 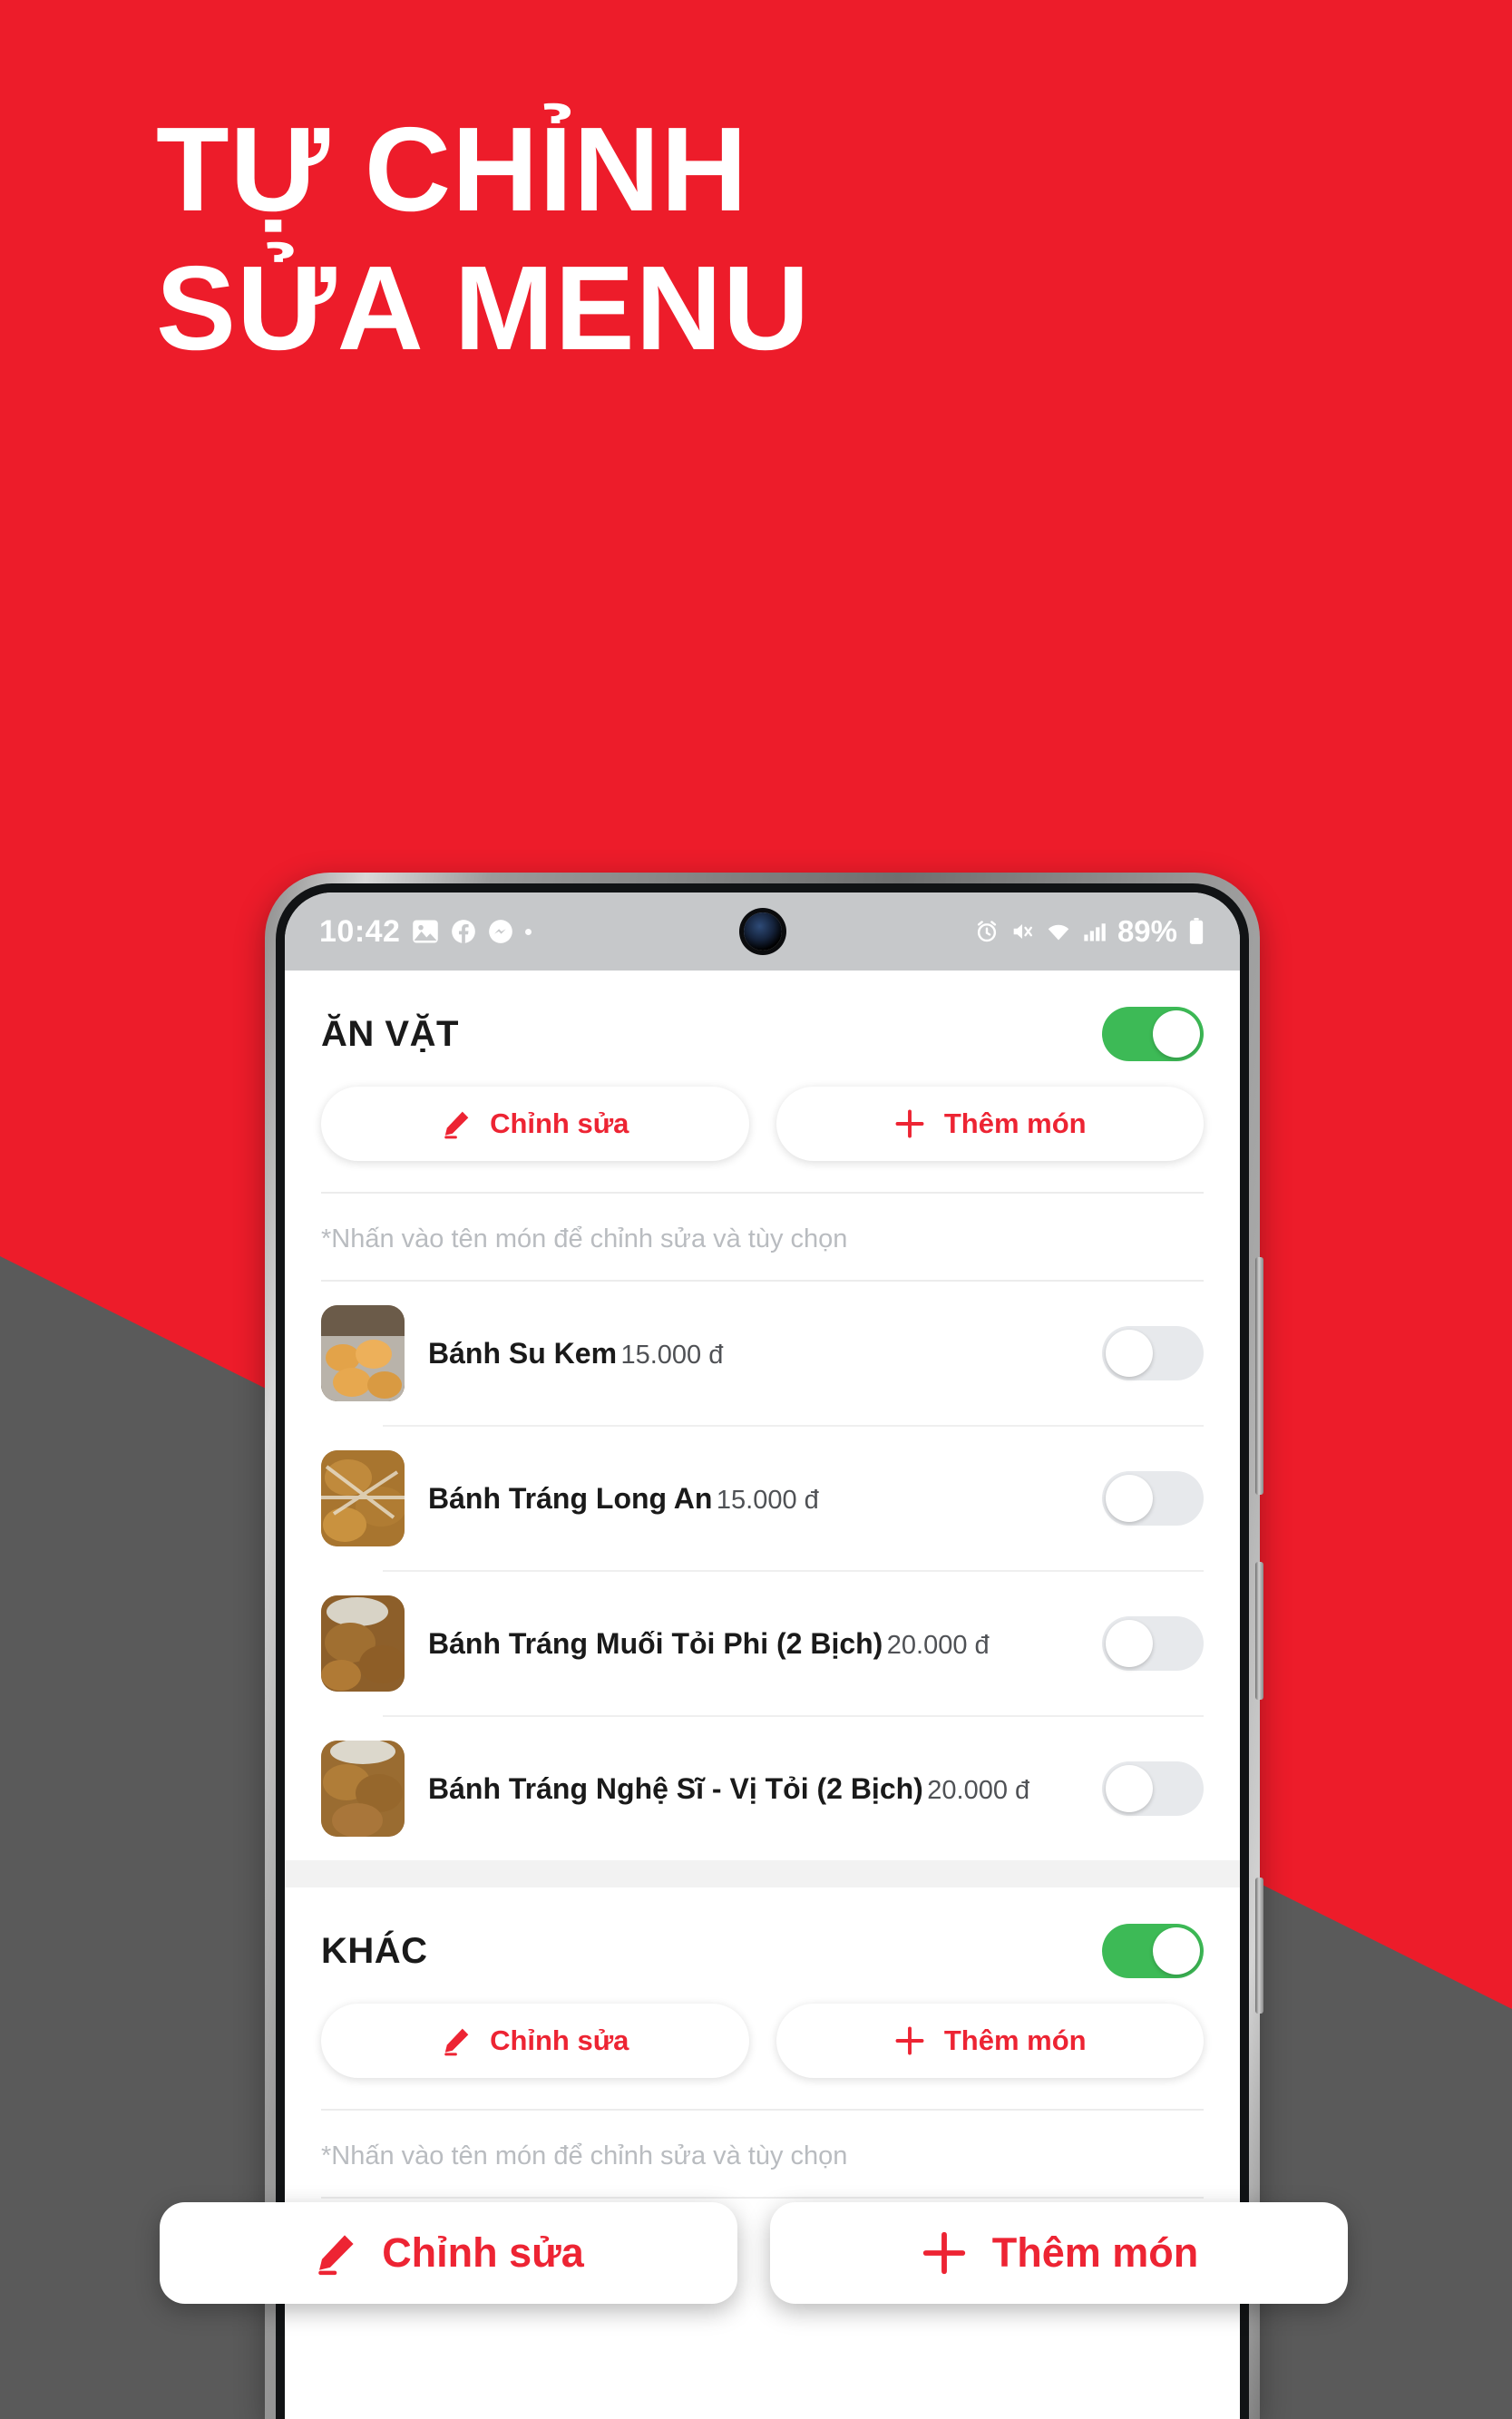 I want to click on list-item: Bánh Tráng Long An 15.000 đ, so click(x=762, y=1498).